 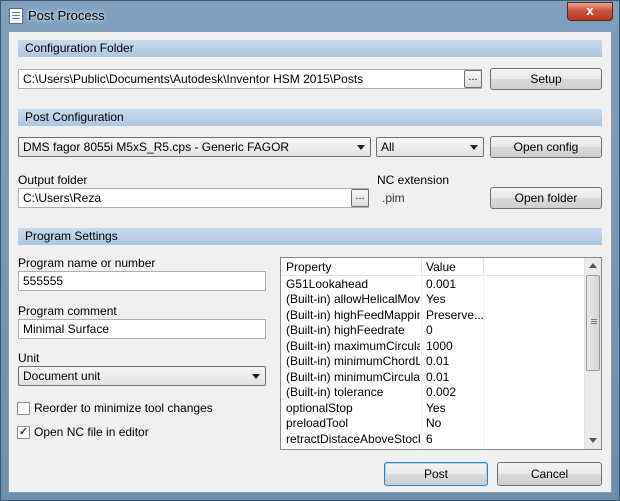 What do you see at coordinates (310, 117) in the screenshot?
I see `post-configuration-header: Post Configuration` at bounding box center [310, 117].